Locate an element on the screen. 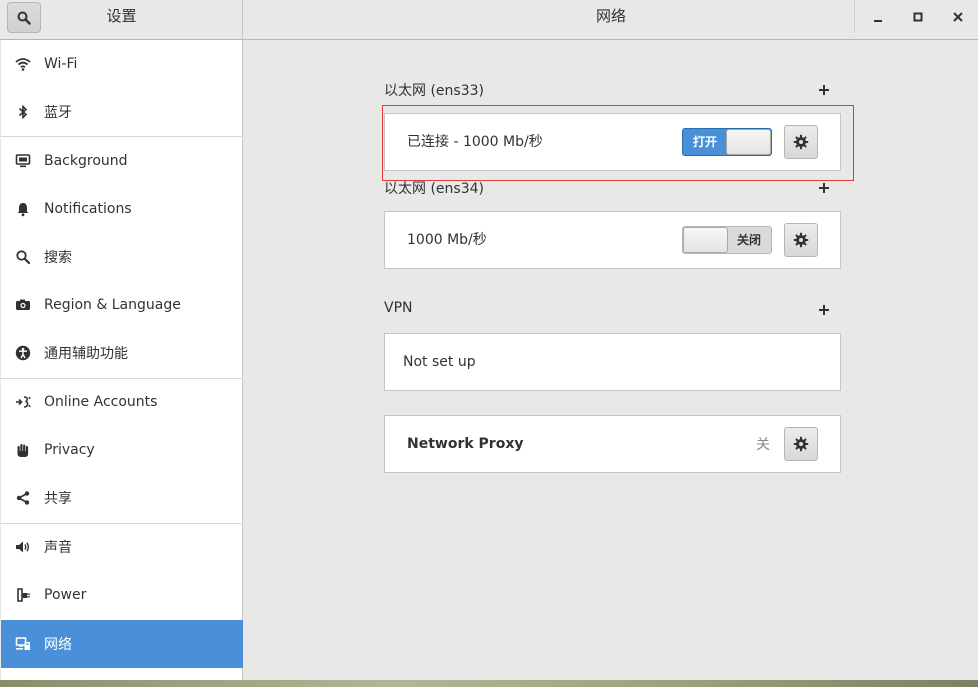 The width and height of the screenshot is (978, 687). sidebar-item-wifi: Wi-Fi is located at coordinates (122, 64).